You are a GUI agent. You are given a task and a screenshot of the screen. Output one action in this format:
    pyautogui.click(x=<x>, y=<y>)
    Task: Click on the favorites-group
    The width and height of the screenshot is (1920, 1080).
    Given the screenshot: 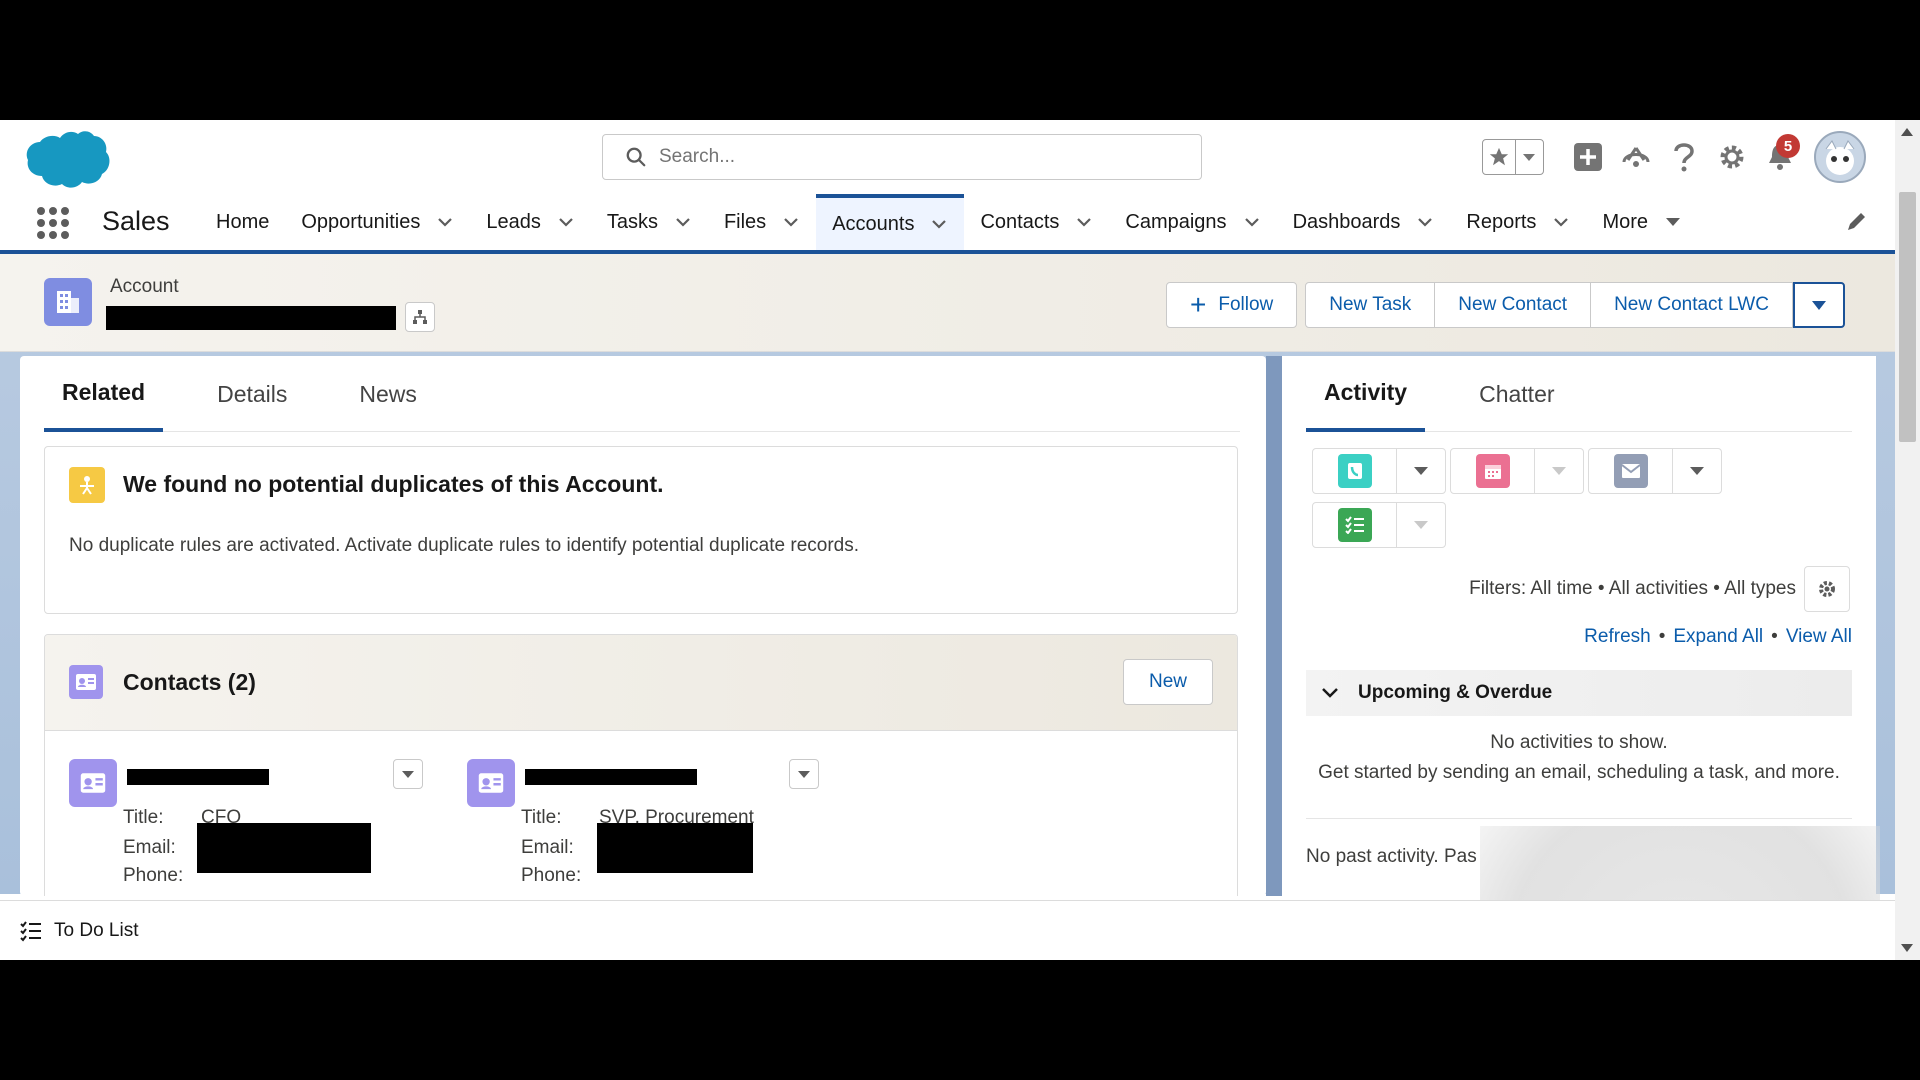 What is the action you would take?
    pyautogui.click(x=1513, y=157)
    